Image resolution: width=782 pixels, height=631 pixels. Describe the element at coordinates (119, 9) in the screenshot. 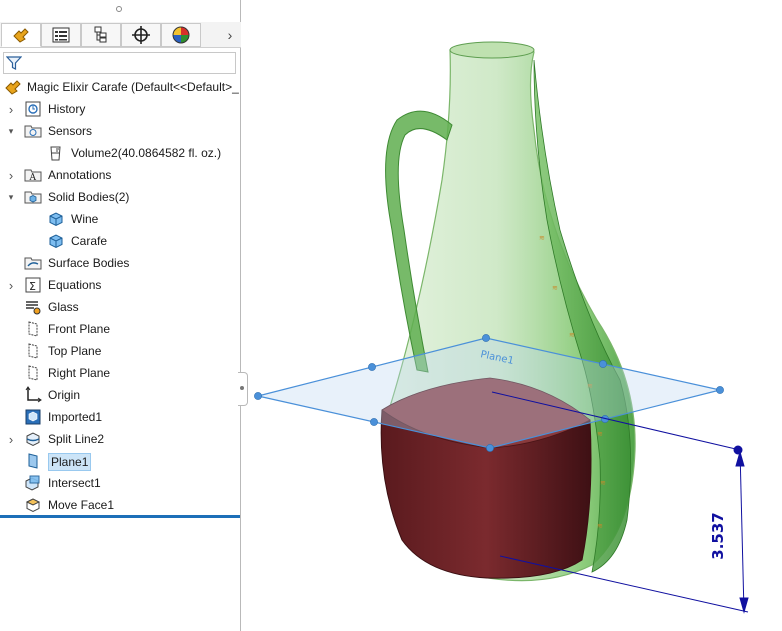

I see `panel-grip-icon` at that location.